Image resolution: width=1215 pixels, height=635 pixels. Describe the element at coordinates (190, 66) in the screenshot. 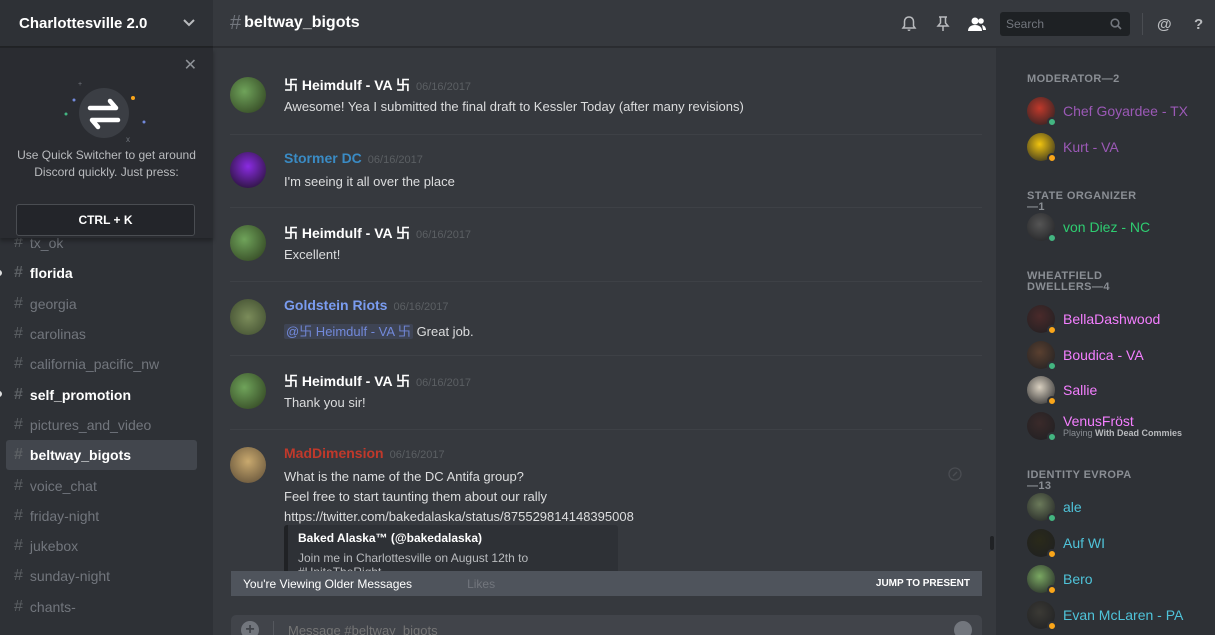

I see `close-icon: ✕` at that location.